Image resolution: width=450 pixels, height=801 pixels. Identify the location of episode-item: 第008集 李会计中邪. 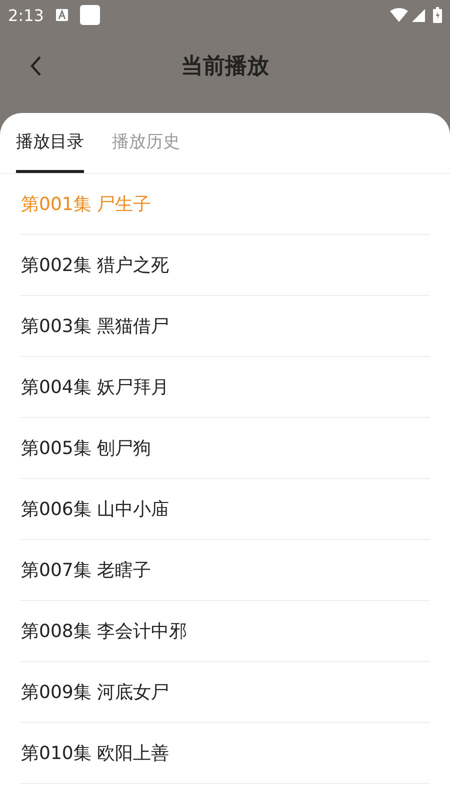
(104, 631).